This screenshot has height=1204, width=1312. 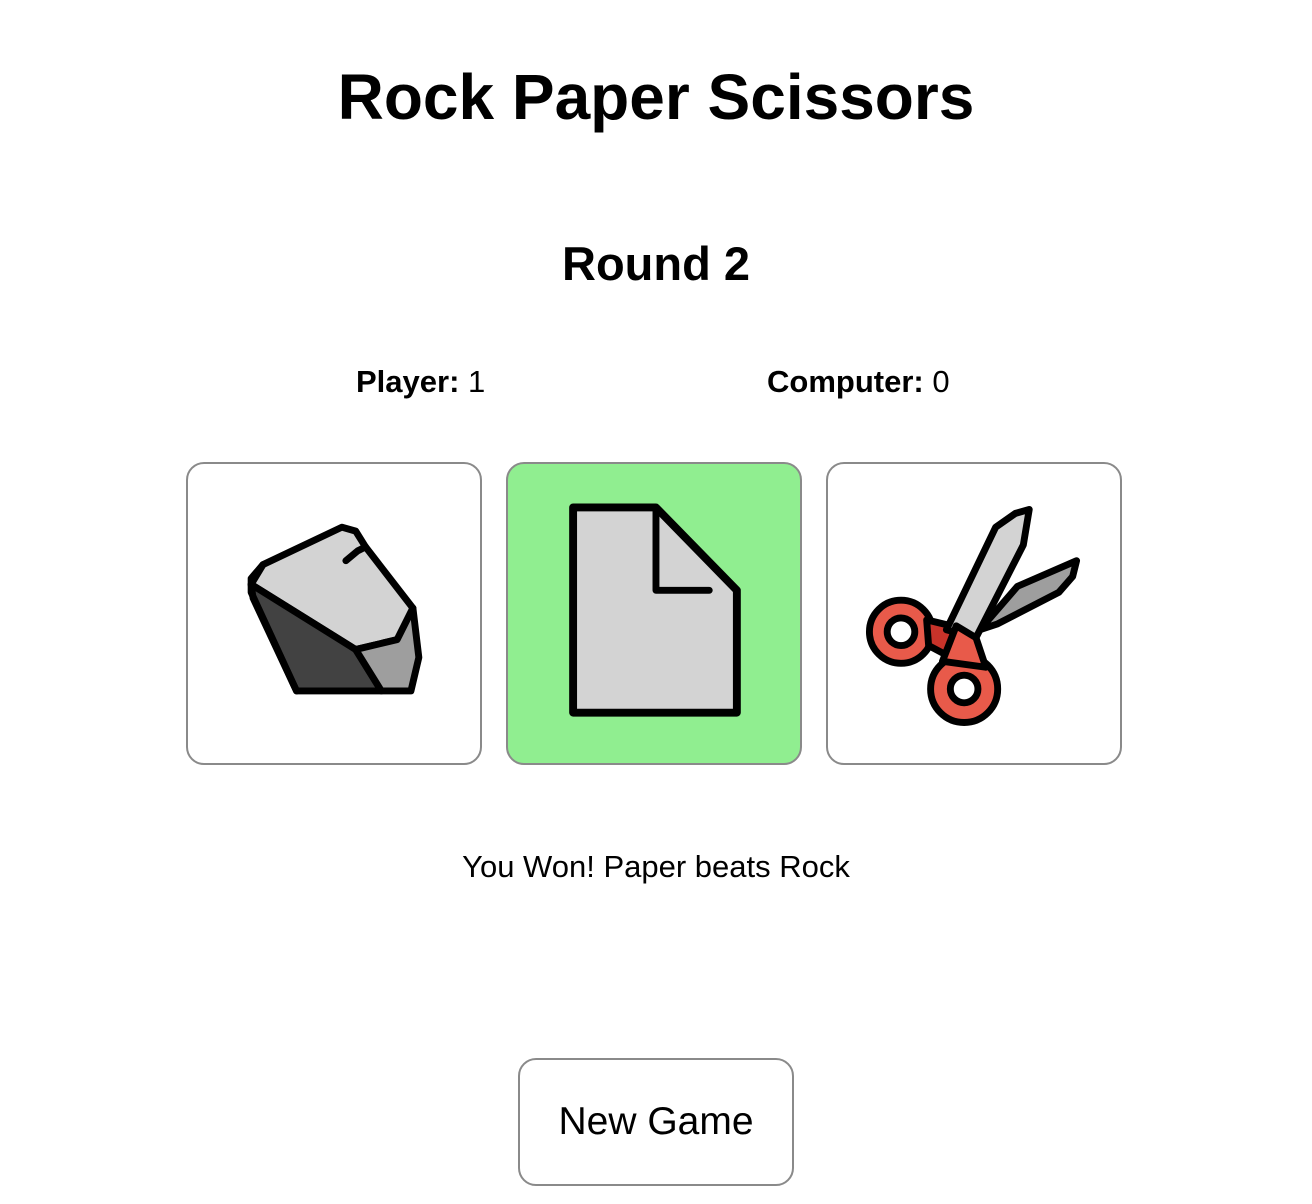 I want to click on scissors-choice-button, so click(x=974, y=613).